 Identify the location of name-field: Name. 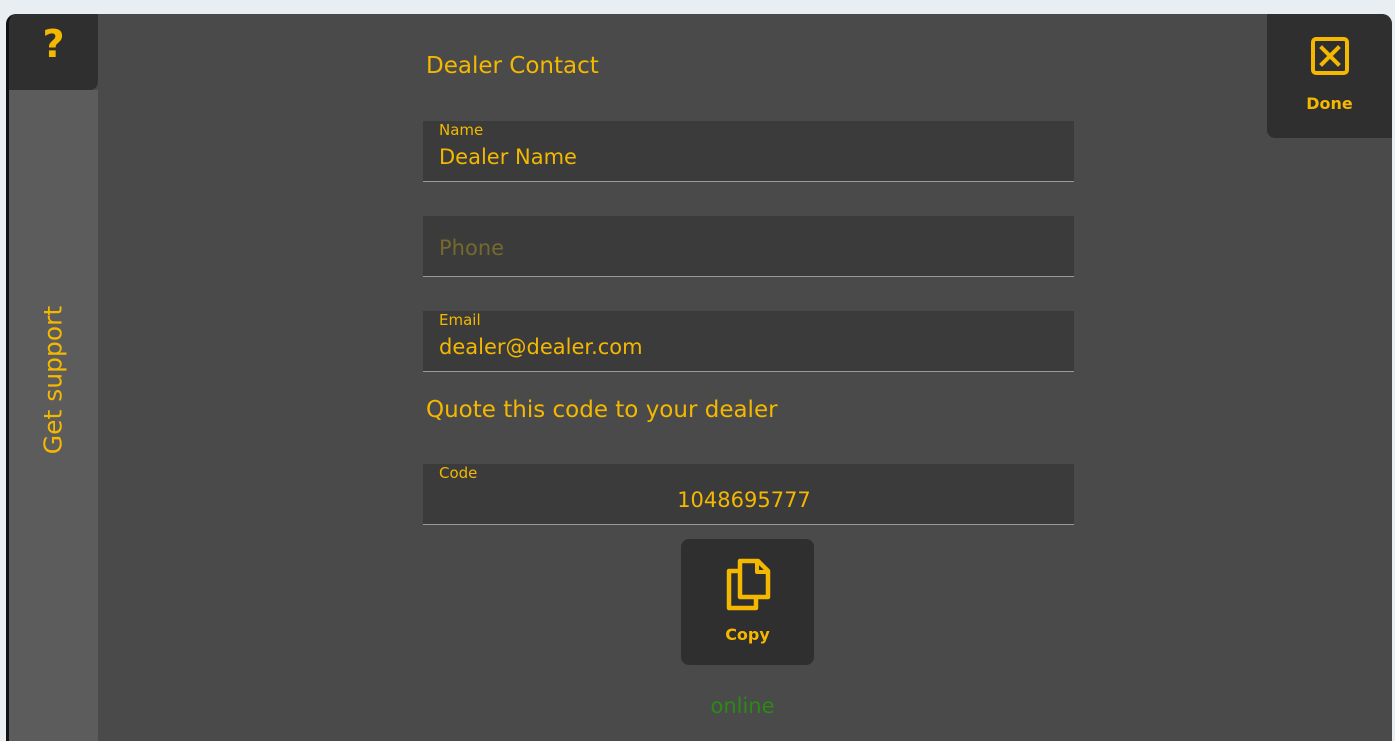
(748, 151).